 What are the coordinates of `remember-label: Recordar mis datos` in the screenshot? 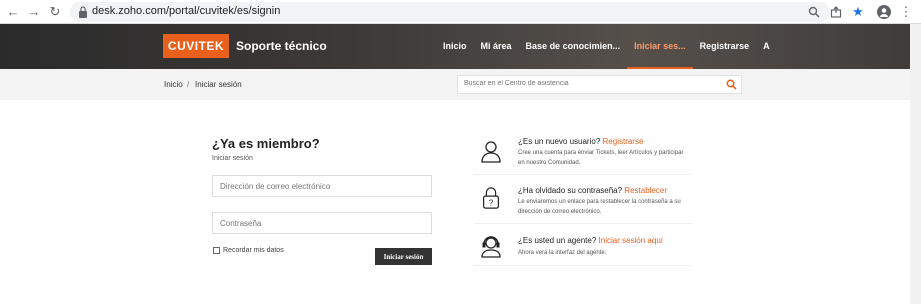 It's located at (253, 250).